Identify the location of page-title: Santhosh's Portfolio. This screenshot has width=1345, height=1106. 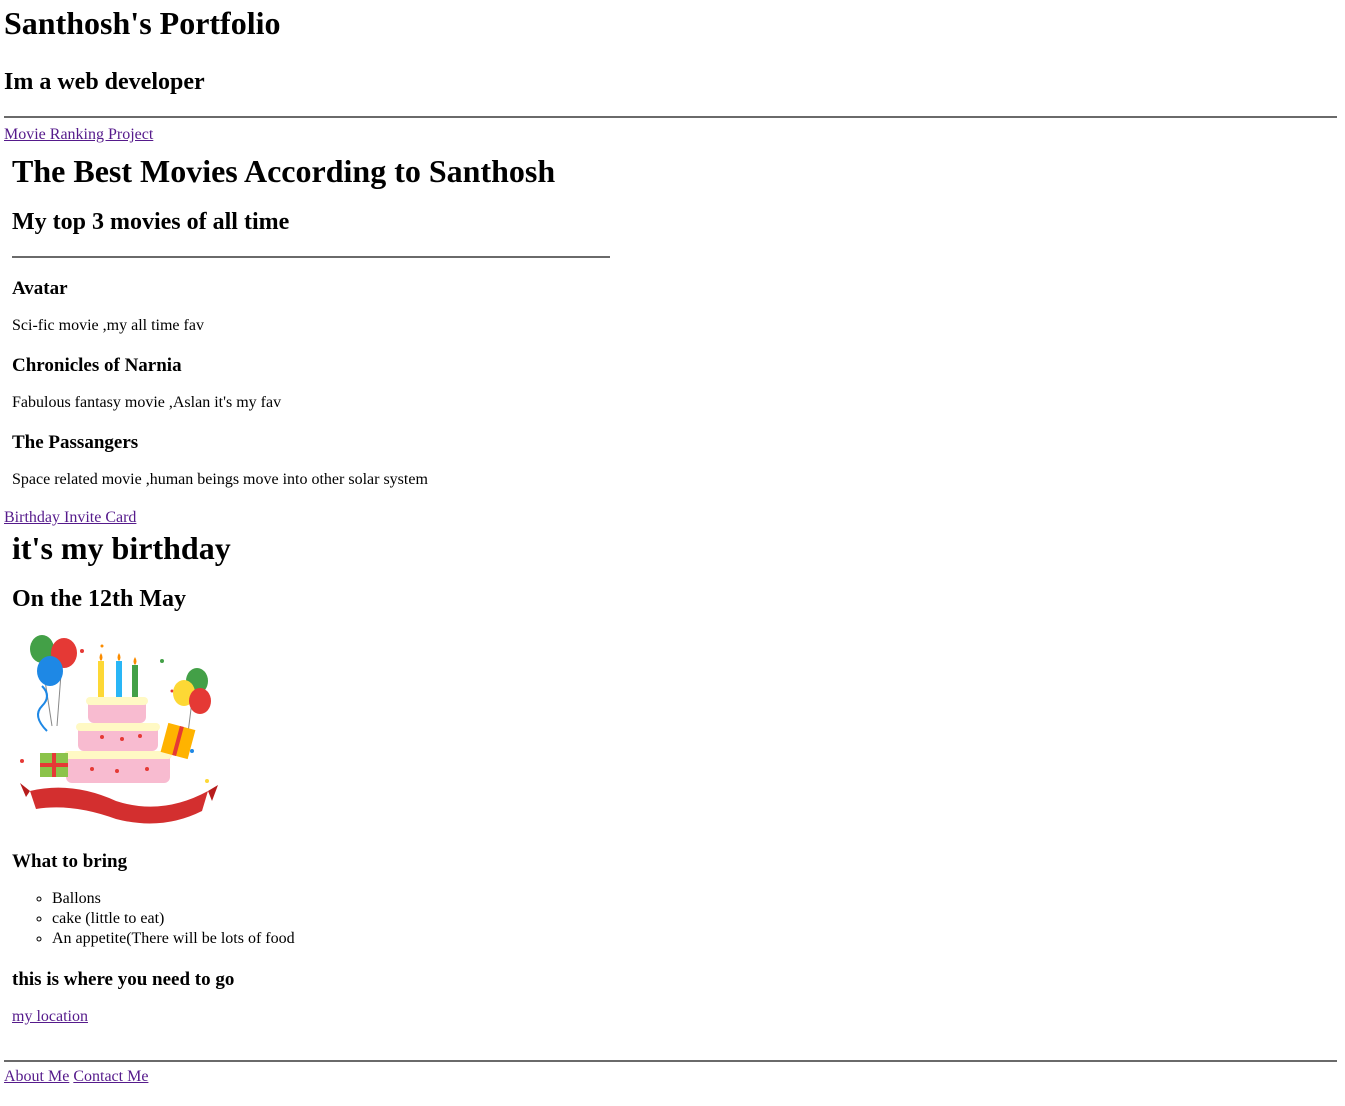
(142, 23).